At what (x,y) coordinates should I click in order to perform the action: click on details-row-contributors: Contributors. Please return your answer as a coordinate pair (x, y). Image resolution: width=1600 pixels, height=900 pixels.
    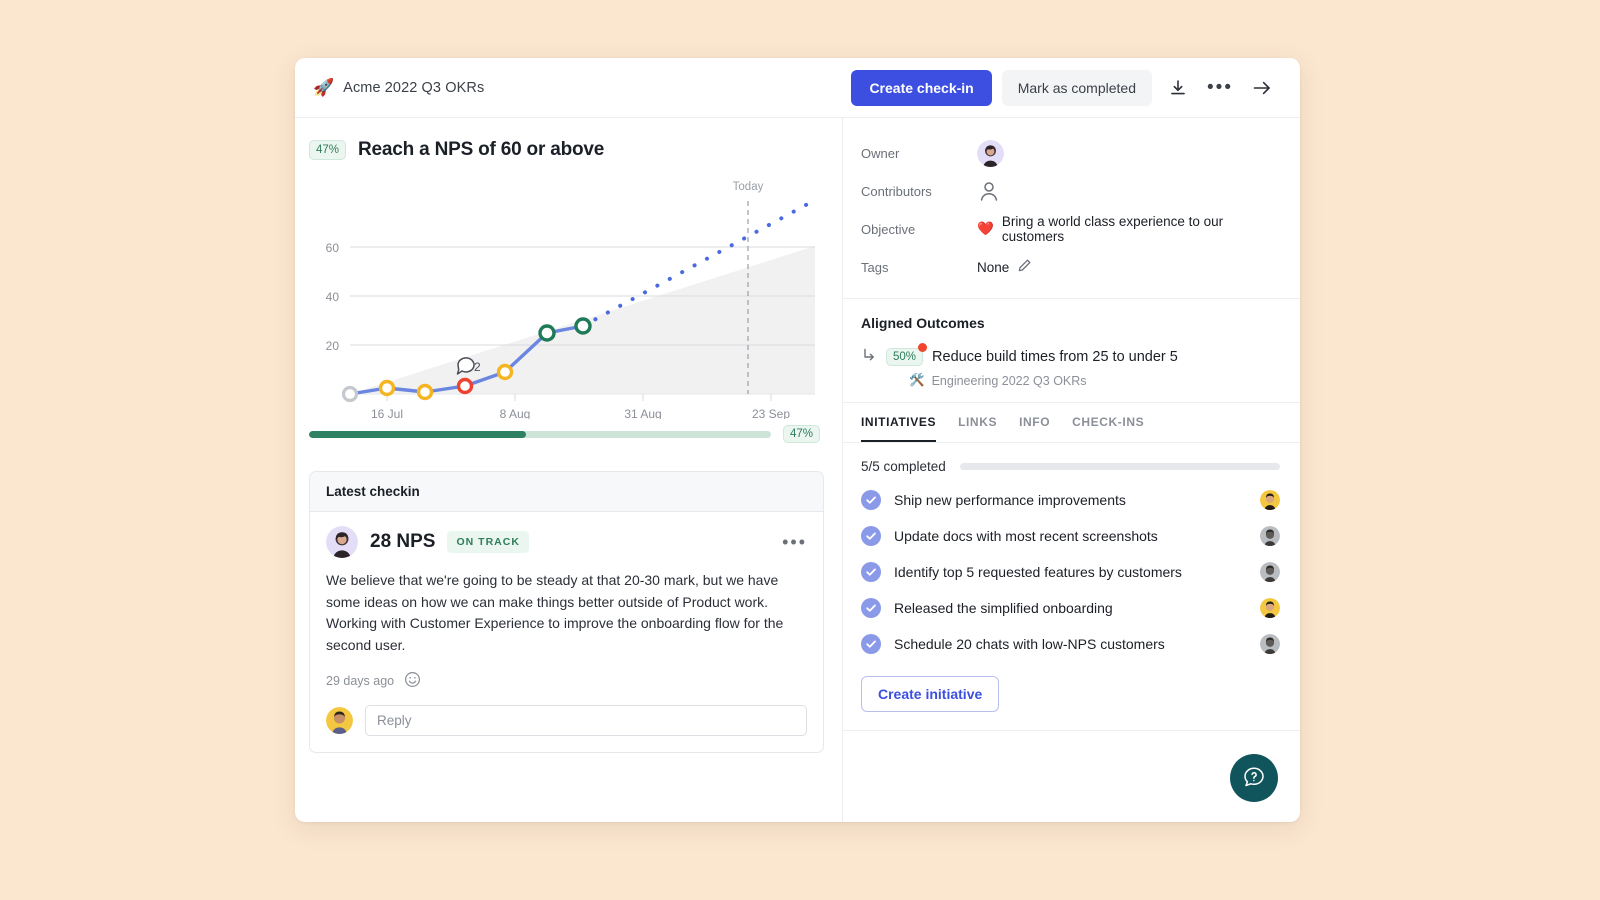
    Looking at the image, I should click on (1070, 191).